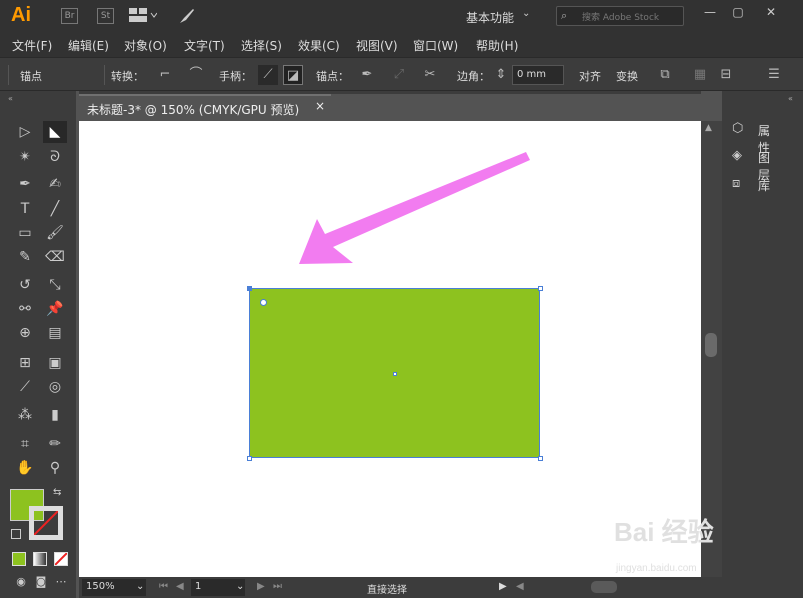  Describe the element at coordinates (88, 45) in the screenshot. I see `menu-edit: 编辑(E)` at that location.